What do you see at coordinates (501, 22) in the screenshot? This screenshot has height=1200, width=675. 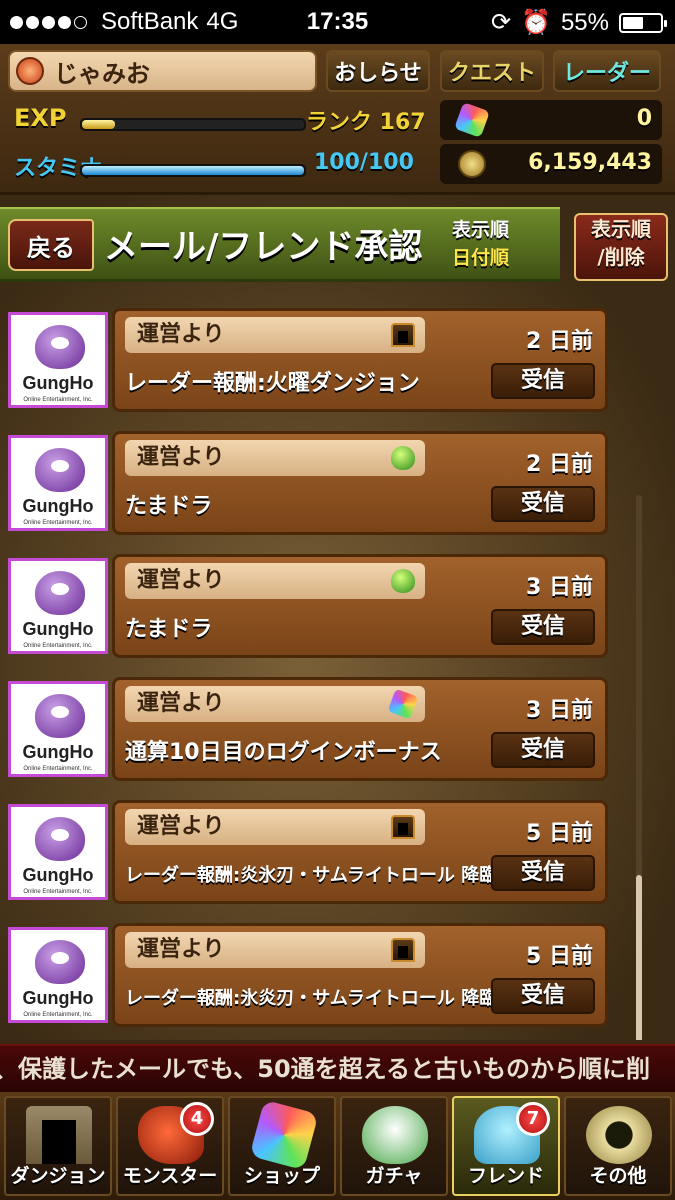 I see `rotation-lock-icon: ⟳` at bounding box center [501, 22].